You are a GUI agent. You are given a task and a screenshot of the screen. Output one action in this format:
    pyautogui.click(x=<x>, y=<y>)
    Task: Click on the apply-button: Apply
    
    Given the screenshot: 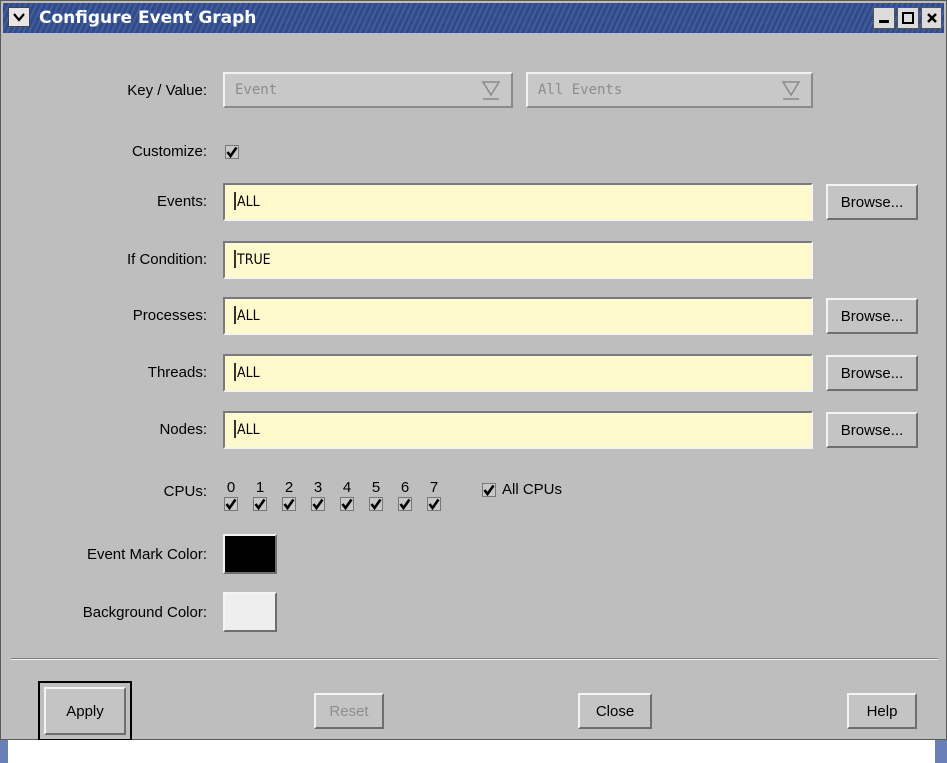 What is the action you would take?
    pyautogui.click(x=85, y=711)
    